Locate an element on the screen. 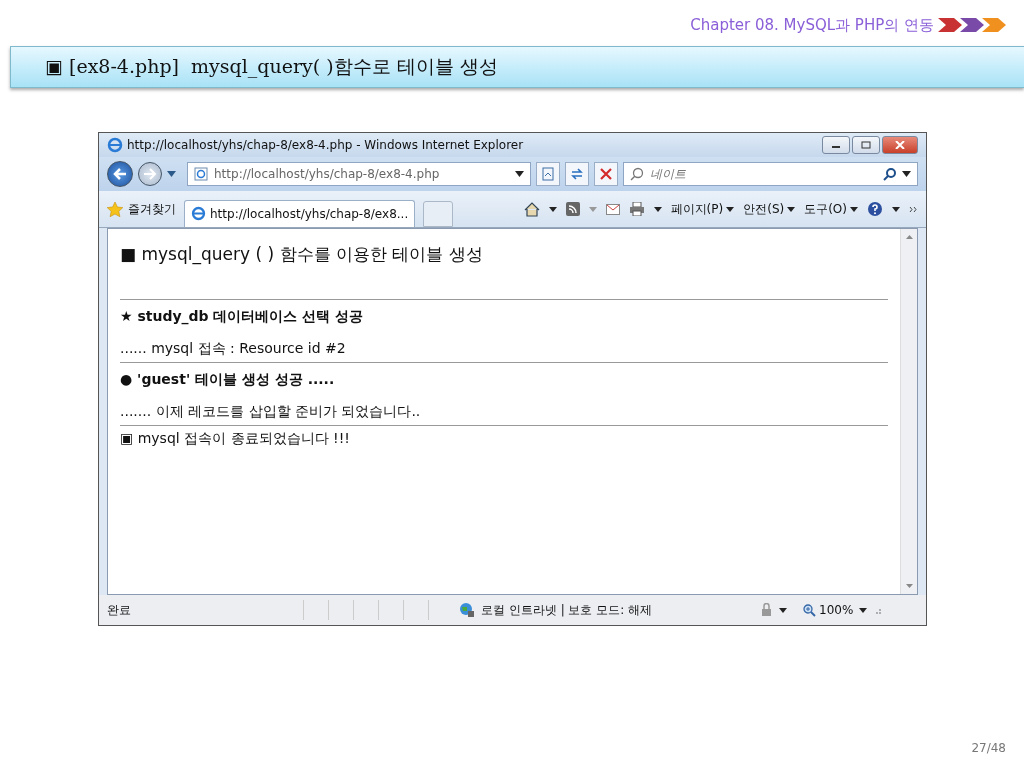  scrollbar is located at coordinates (908, 411).